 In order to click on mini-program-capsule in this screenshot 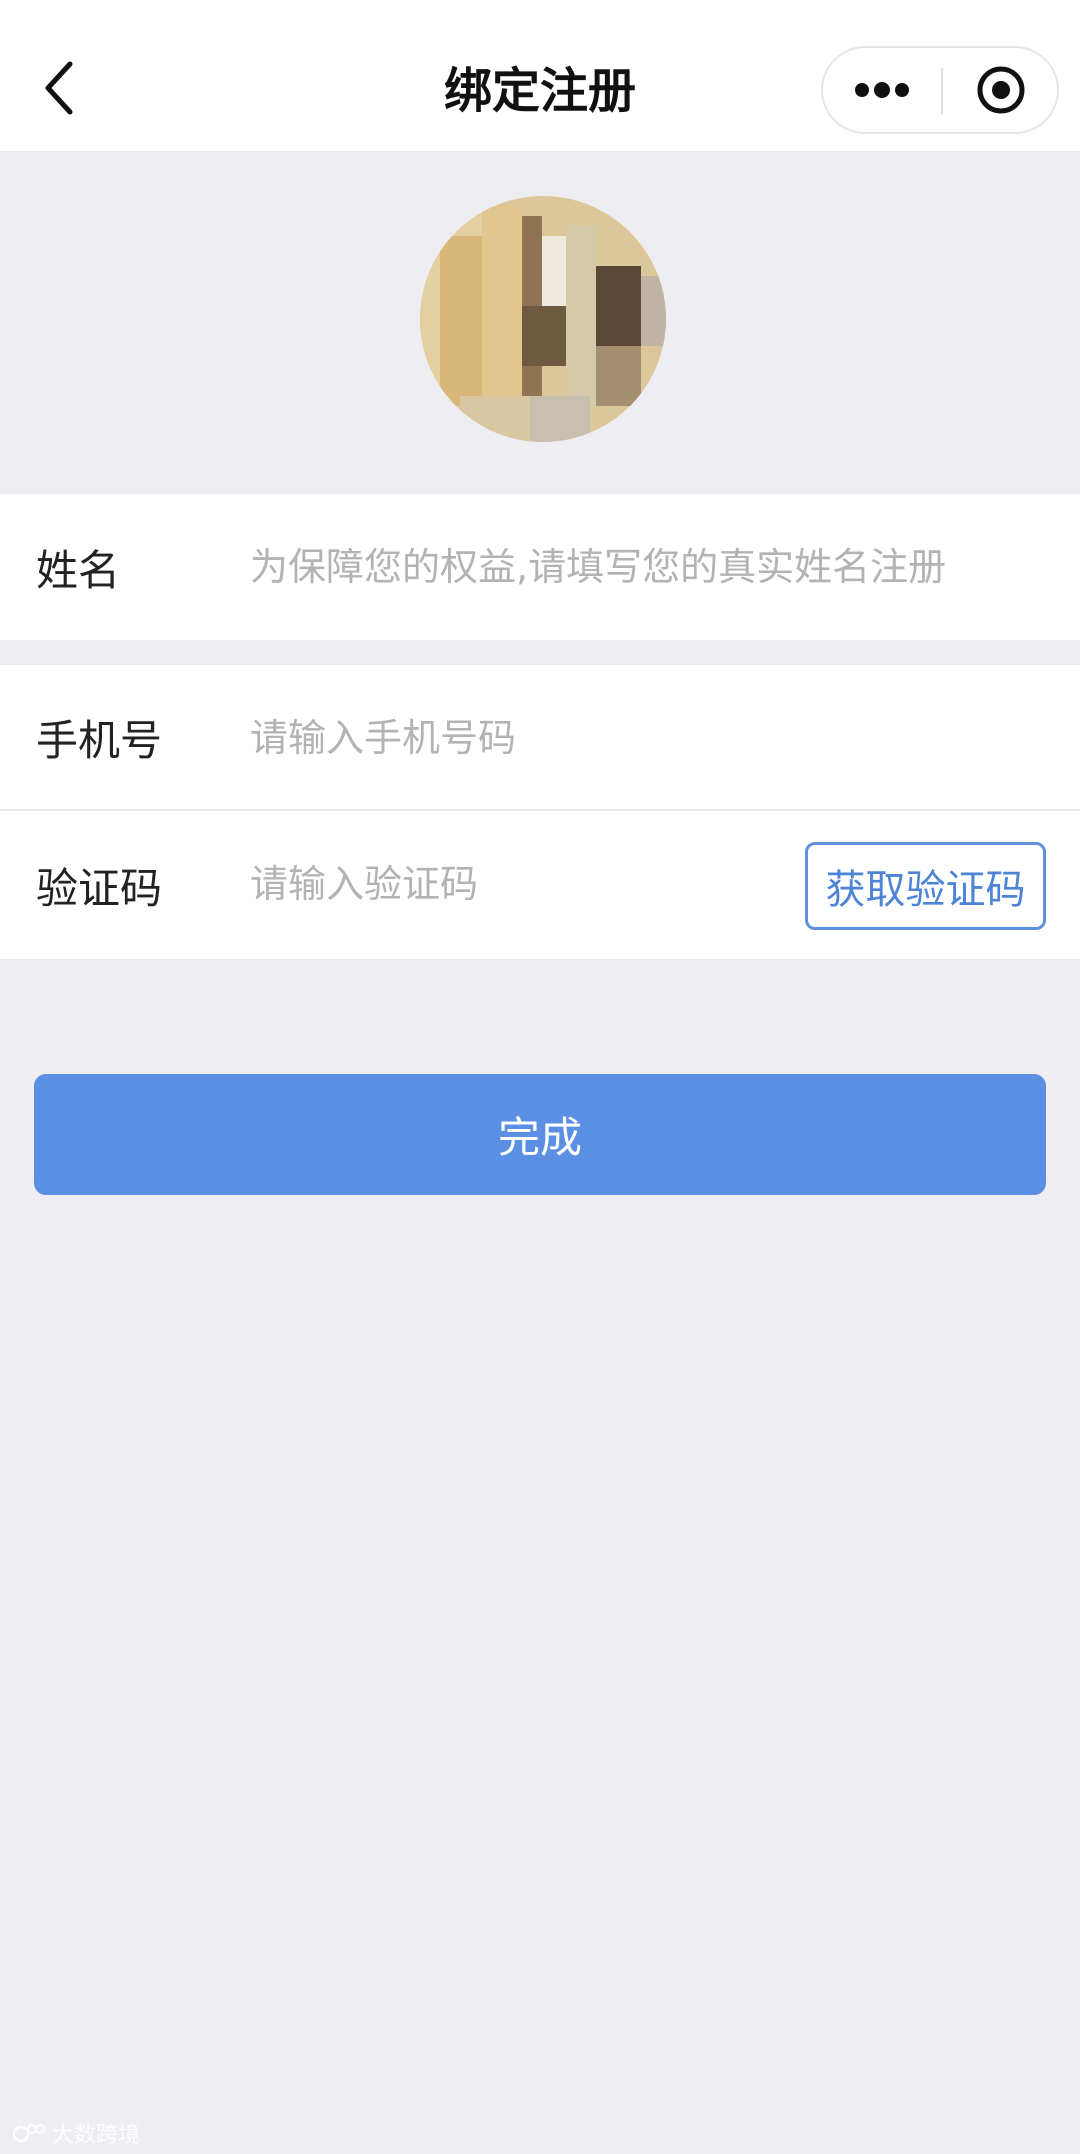, I will do `click(940, 90)`.